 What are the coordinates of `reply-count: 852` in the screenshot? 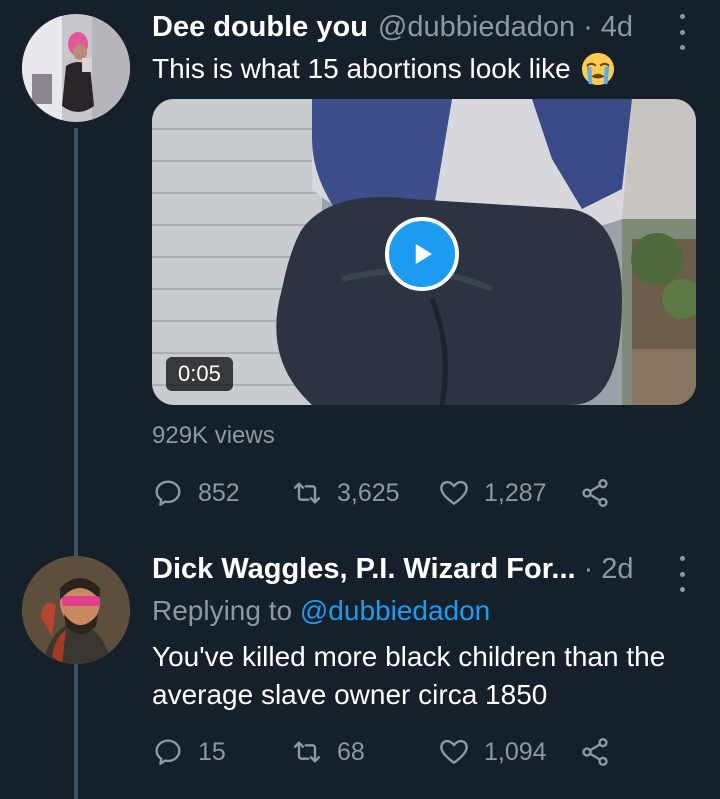 It's located at (219, 492).